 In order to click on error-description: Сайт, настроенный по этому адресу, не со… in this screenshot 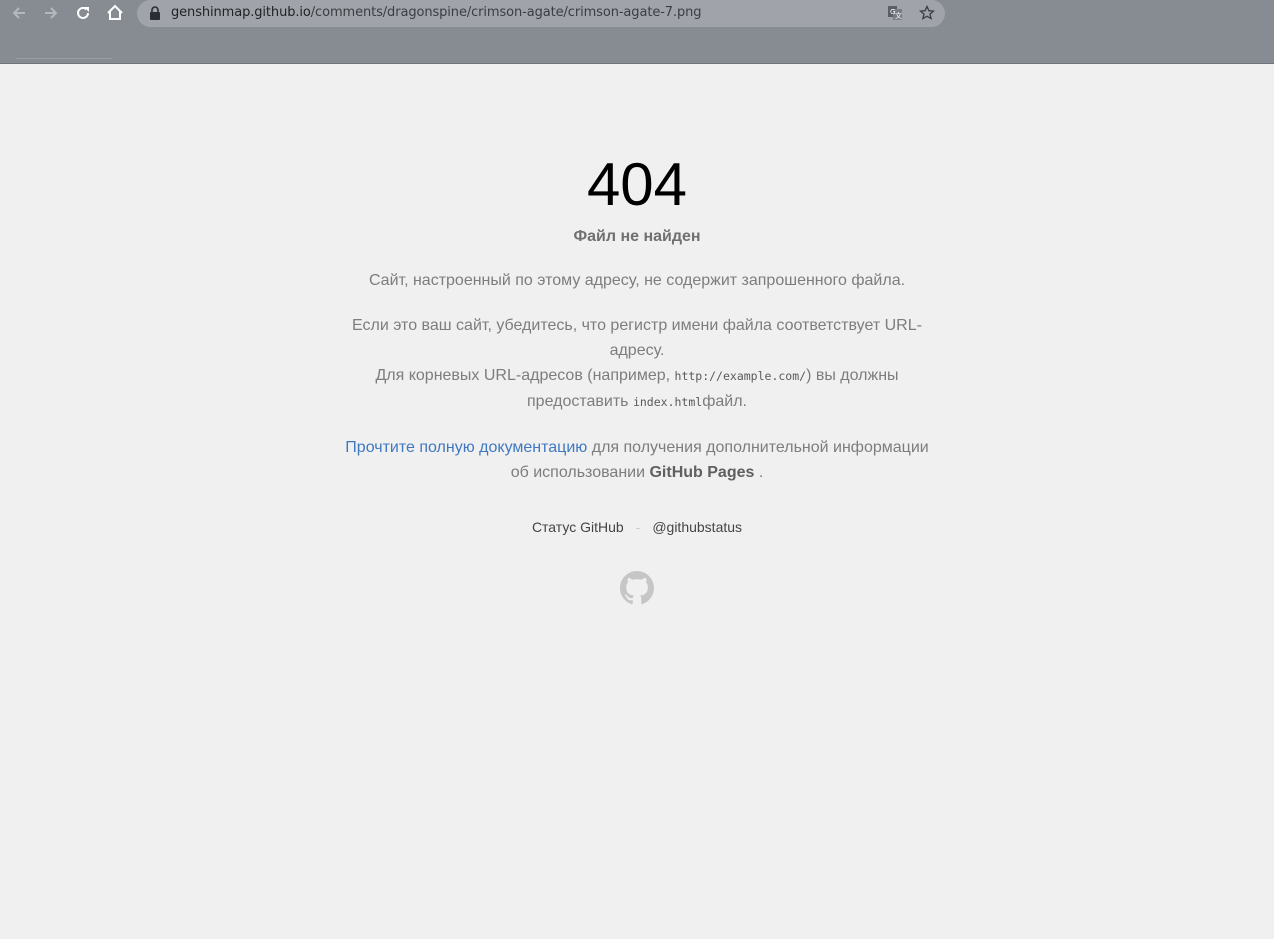, I will do `click(637, 280)`.